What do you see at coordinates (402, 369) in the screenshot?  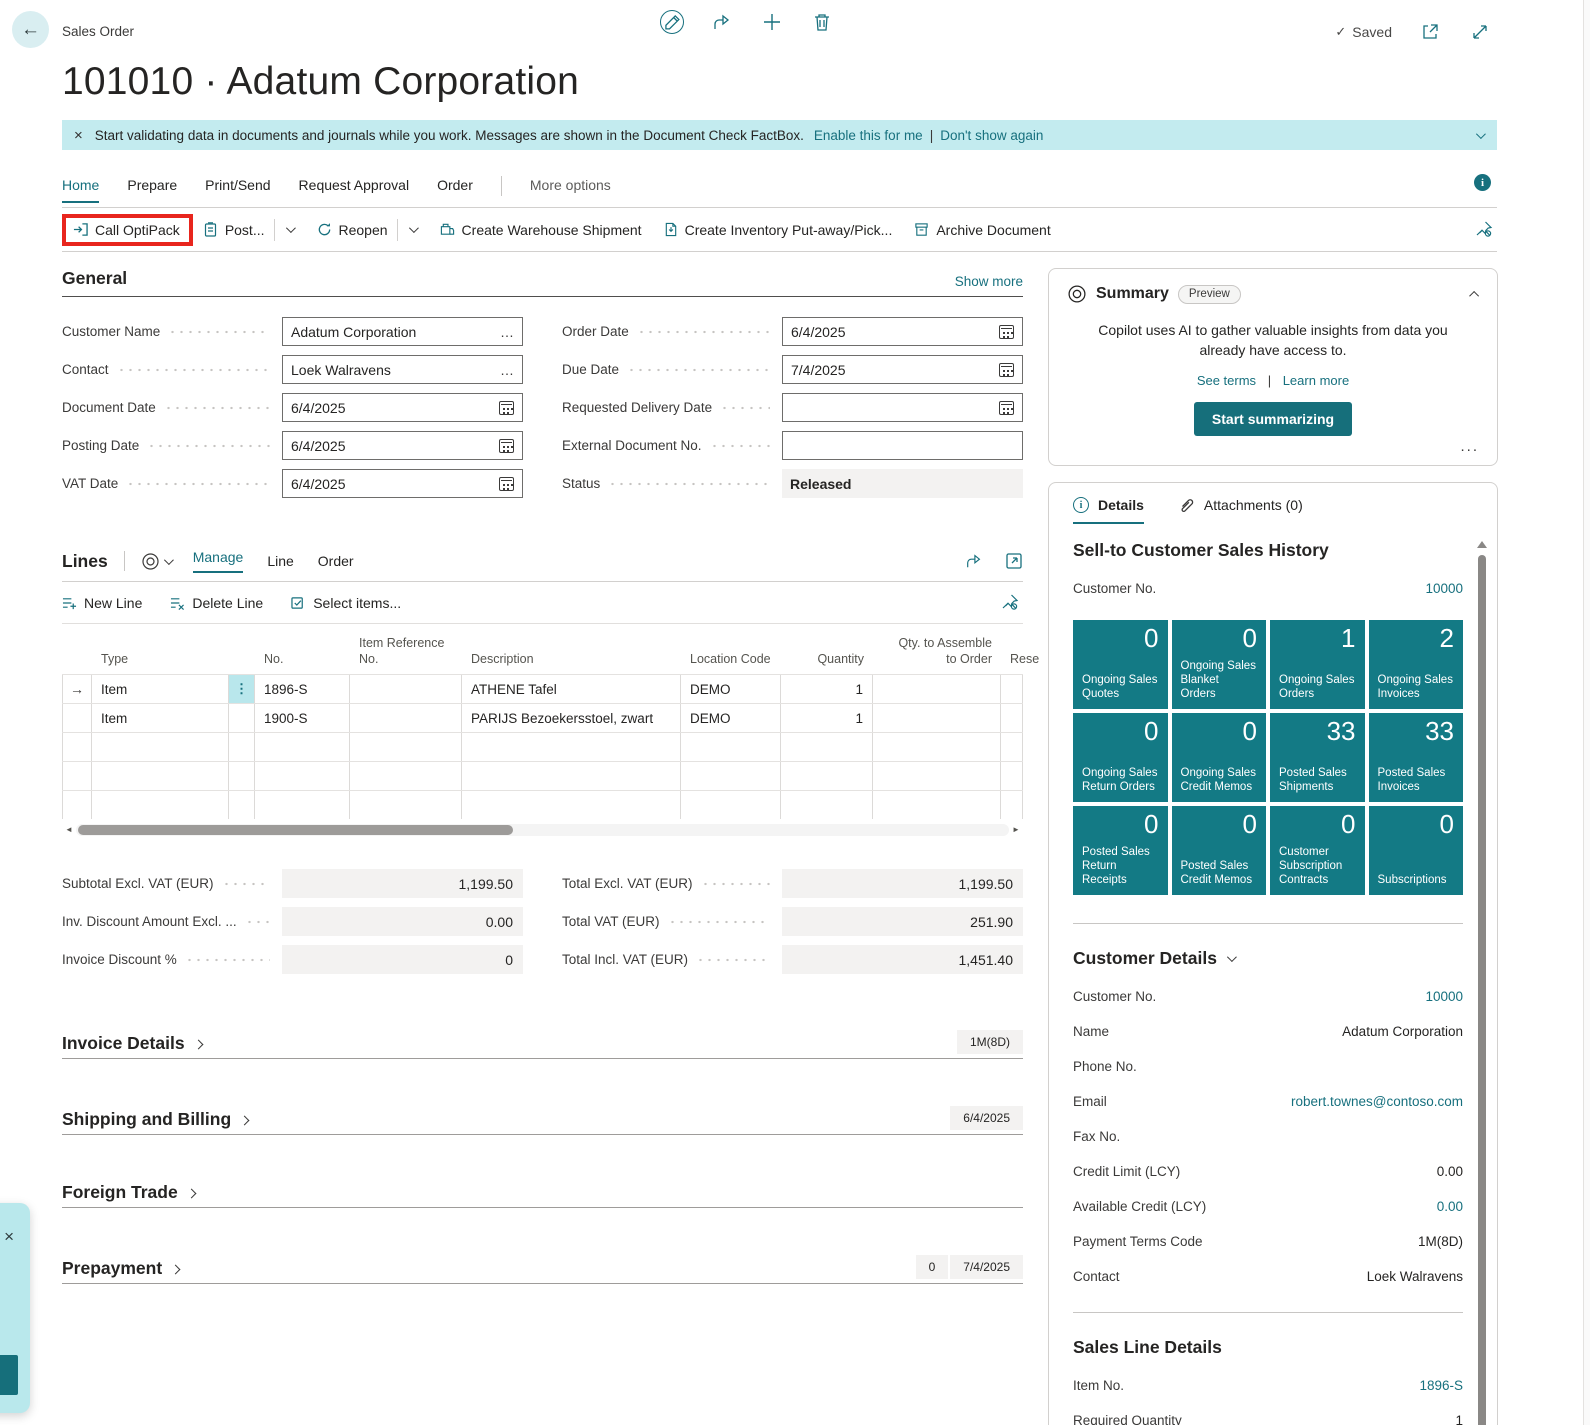 I see `contact-field: Loek Walravens` at bounding box center [402, 369].